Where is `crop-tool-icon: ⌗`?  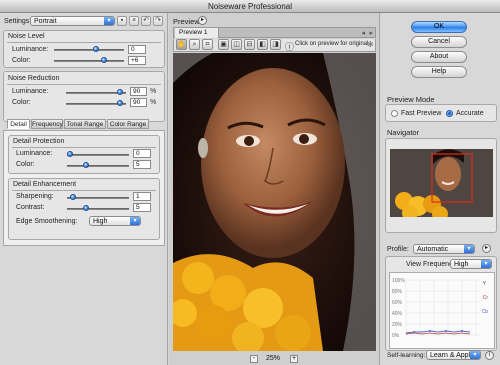 crop-tool-icon: ⌗ is located at coordinates (207, 44).